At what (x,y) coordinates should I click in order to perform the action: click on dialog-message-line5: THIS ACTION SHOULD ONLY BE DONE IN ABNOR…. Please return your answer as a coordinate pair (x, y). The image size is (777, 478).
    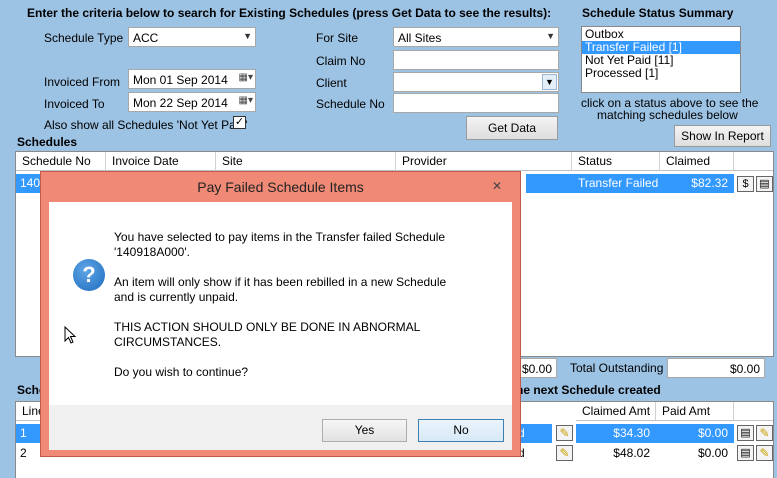
    Looking at the image, I should click on (267, 327).